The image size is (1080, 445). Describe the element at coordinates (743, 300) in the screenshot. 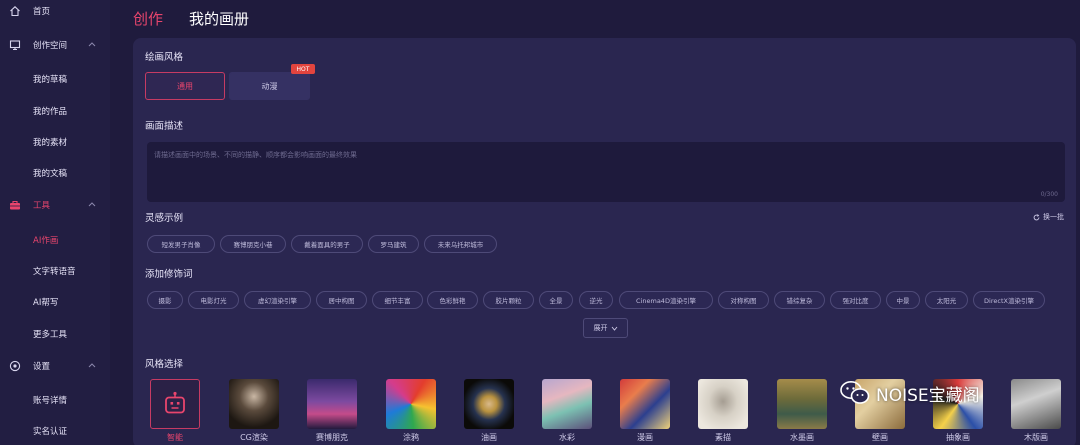

I see `modifier-chip: 对称构图` at that location.